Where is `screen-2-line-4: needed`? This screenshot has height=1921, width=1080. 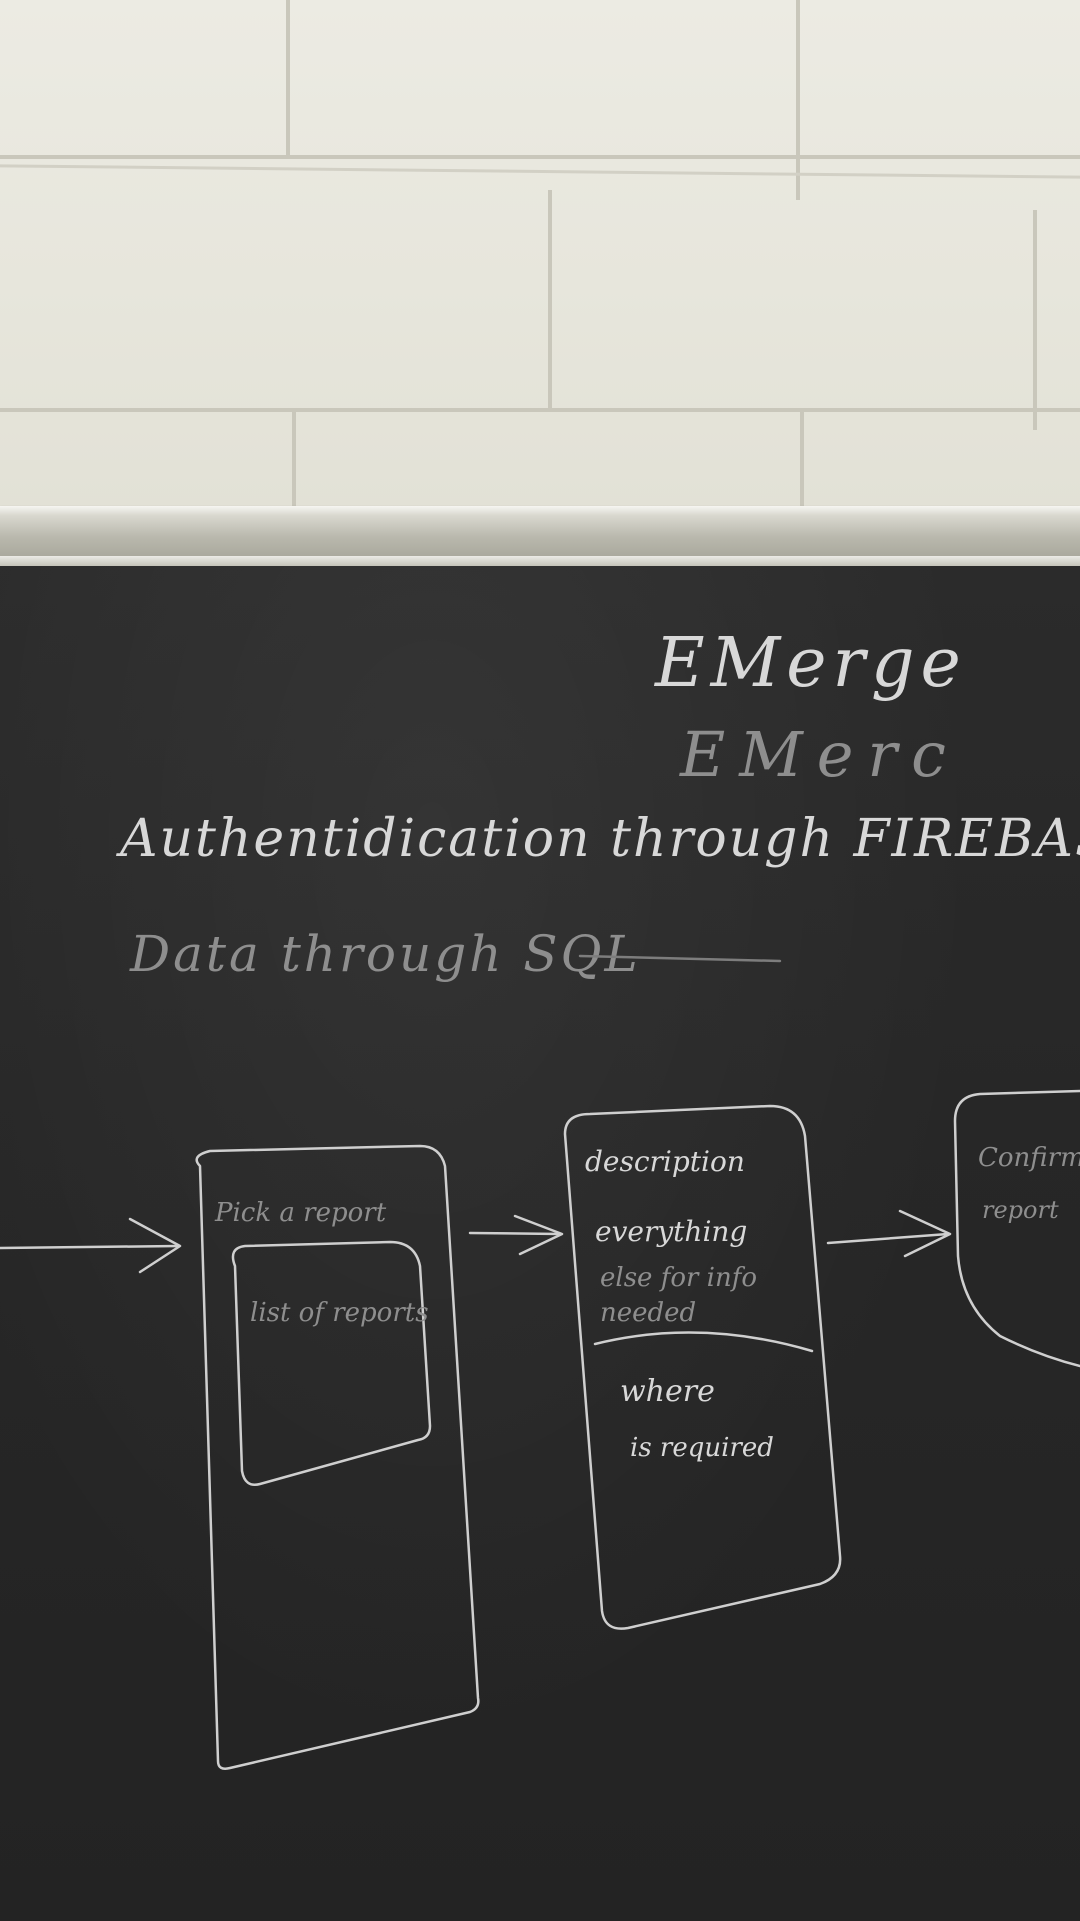
screen-2-line-4: needed is located at coordinates (648, 1313).